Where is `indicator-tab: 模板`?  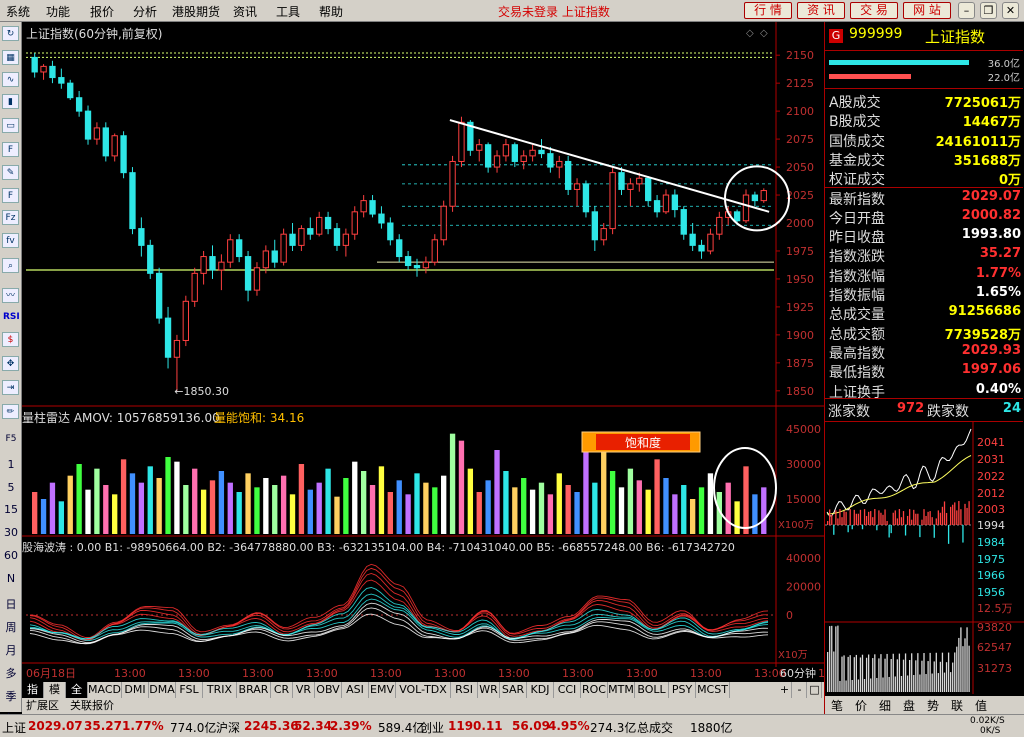 indicator-tab: 模板 is located at coordinates (55, 697).